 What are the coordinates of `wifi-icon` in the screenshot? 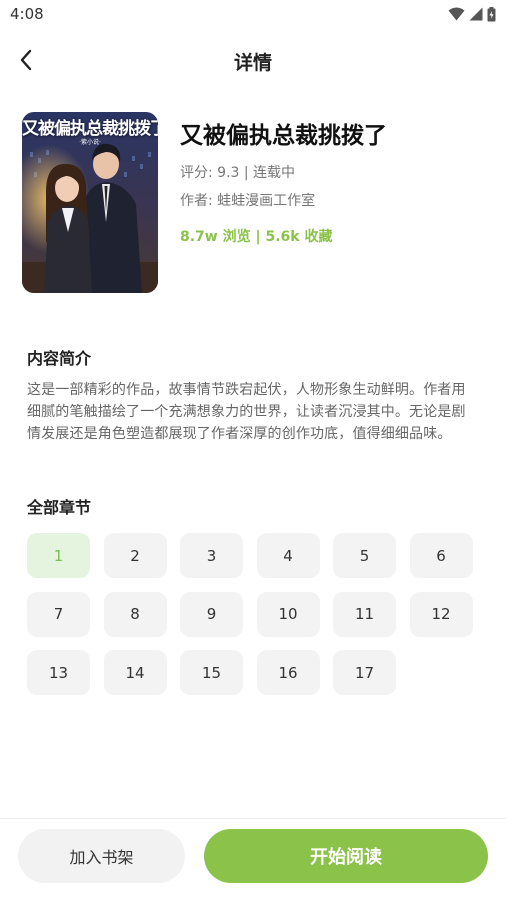 It's located at (456, 14).